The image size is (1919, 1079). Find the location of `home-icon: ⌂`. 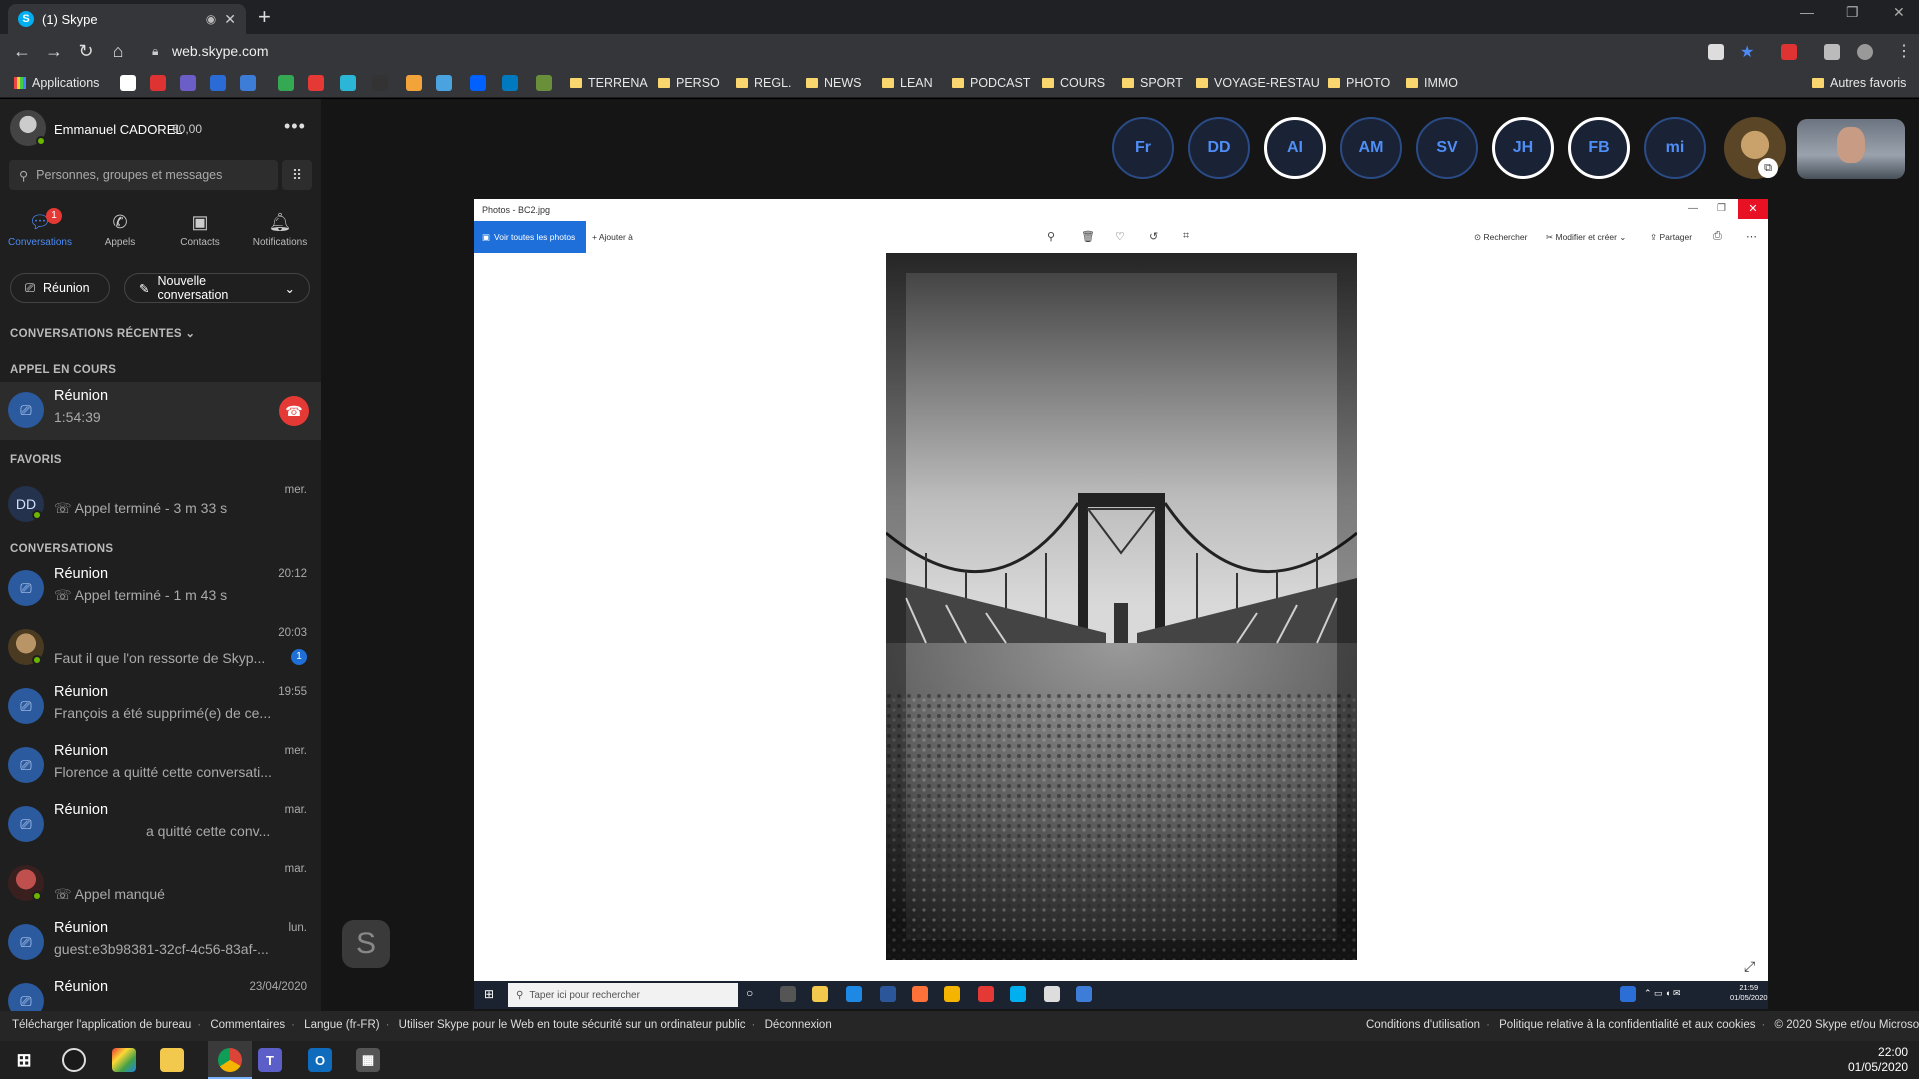

home-icon: ⌂ is located at coordinates (118, 51).